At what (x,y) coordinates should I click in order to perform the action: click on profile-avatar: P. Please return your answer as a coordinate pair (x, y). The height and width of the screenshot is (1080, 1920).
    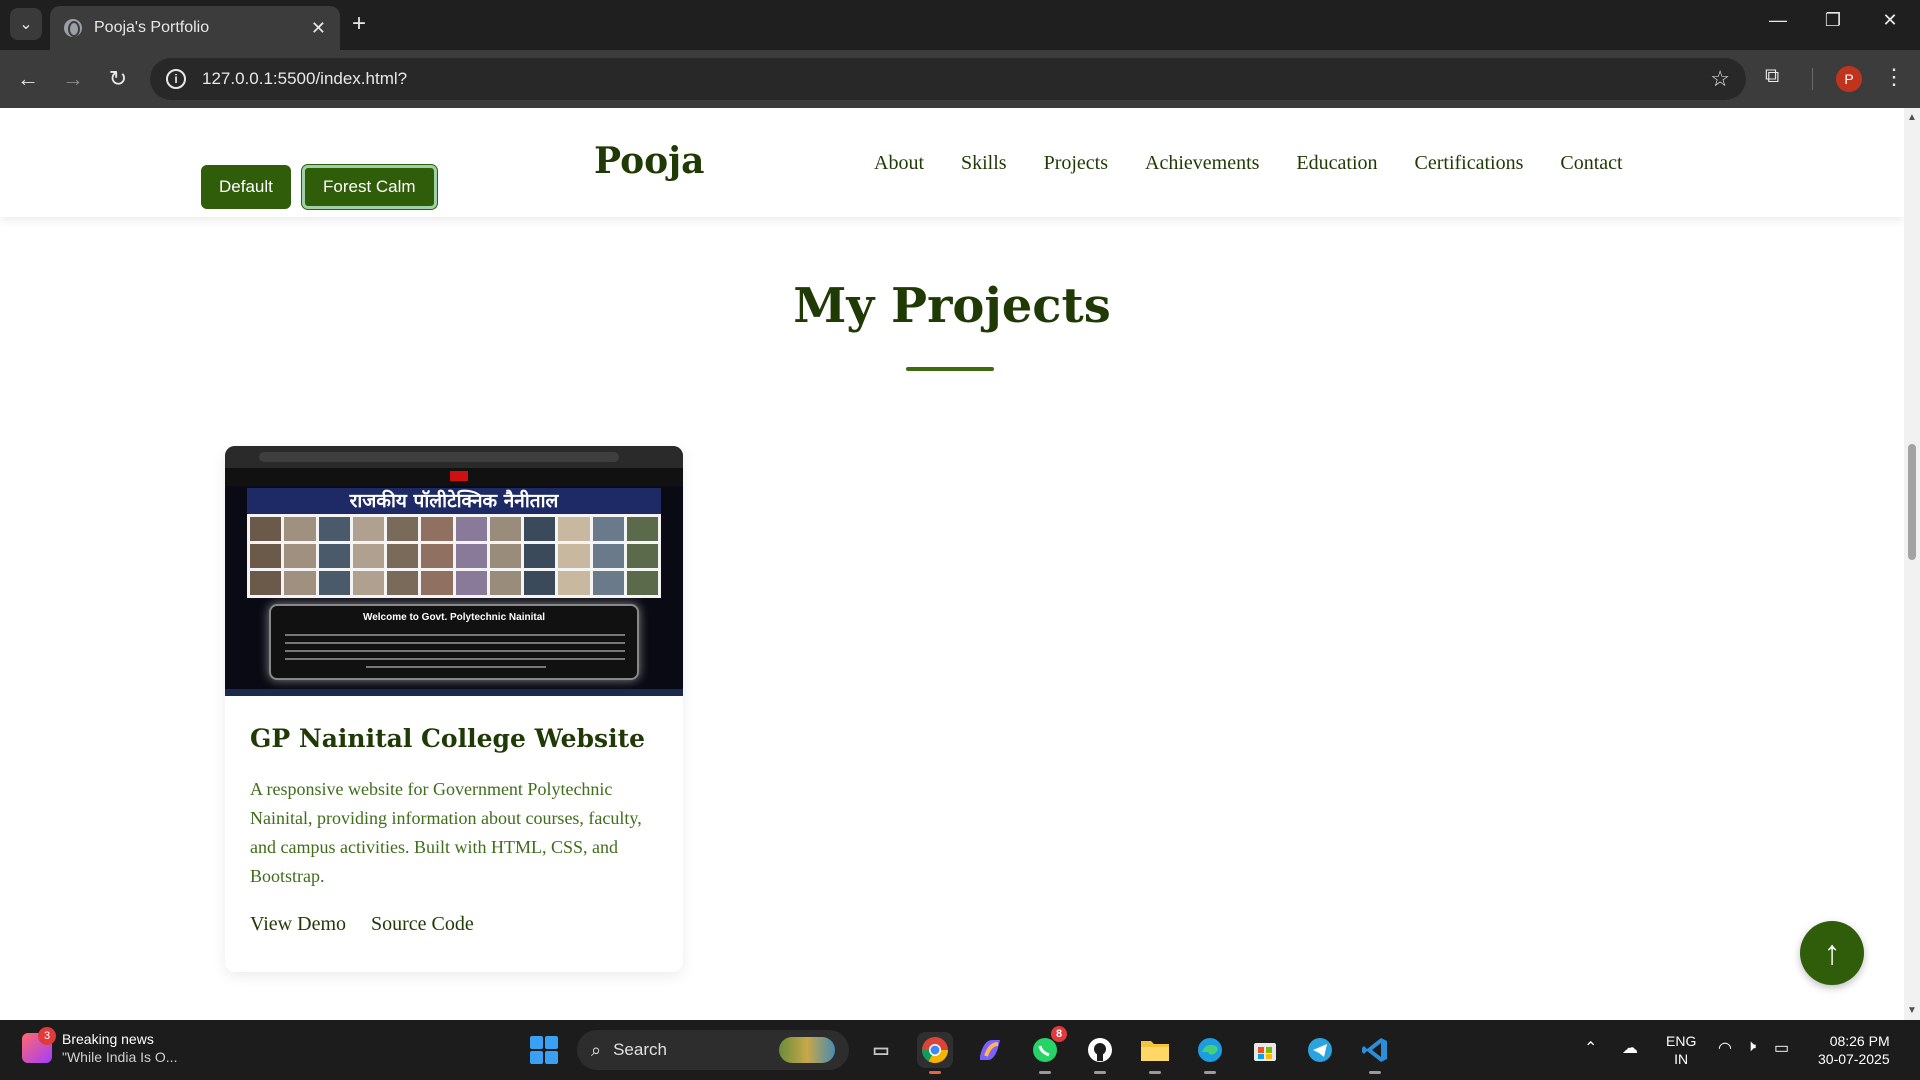
    Looking at the image, I should click on (1849, 79).